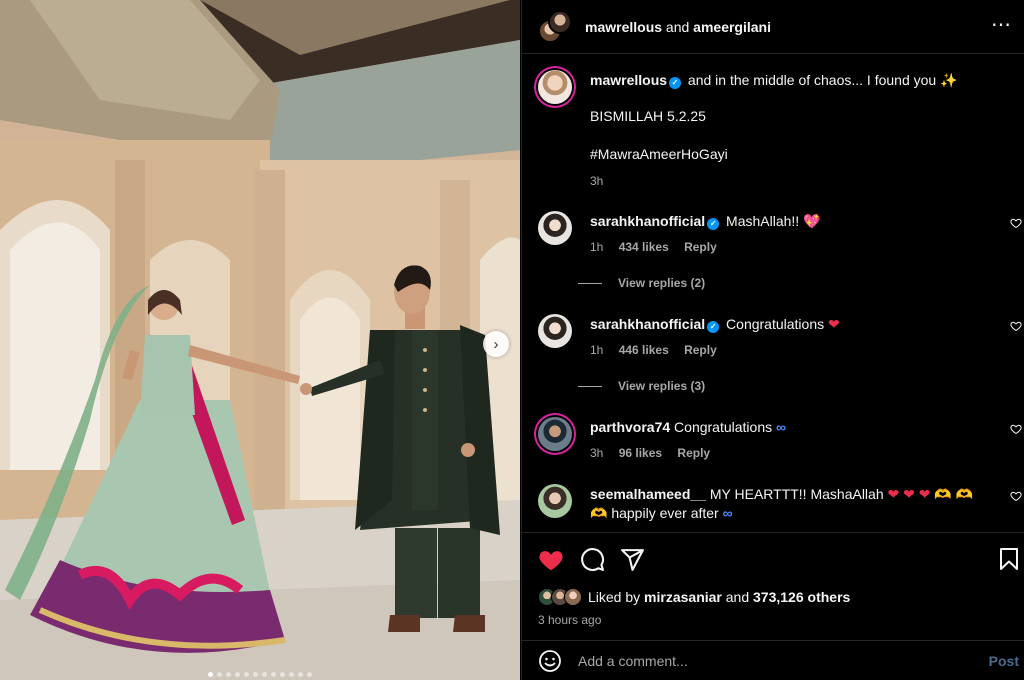 Image resolution: width=1024 pixels, height=680 pixels. I want to click on likes-summary: Liked by mirzasaniar and 373,126 others, so click(694, 597).